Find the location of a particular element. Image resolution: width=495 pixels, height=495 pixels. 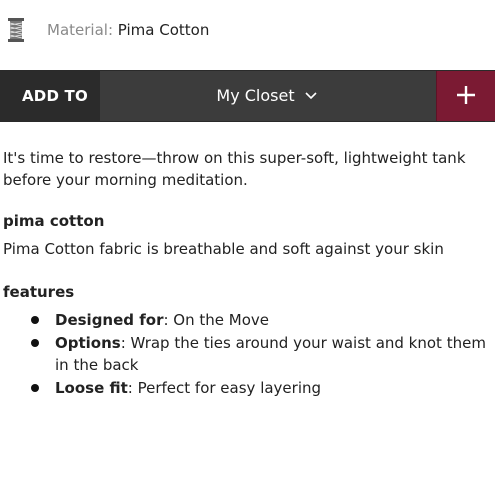

add-to-label: ADD TO is located at coordinates (50, 96).